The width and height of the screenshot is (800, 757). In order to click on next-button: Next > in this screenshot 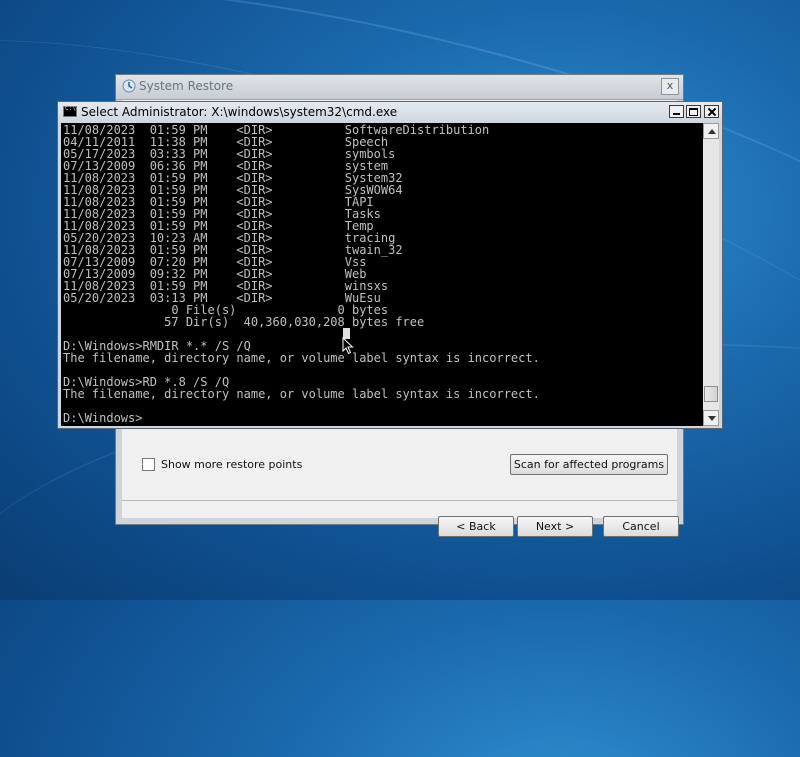, I will do `click(555, 526)`.